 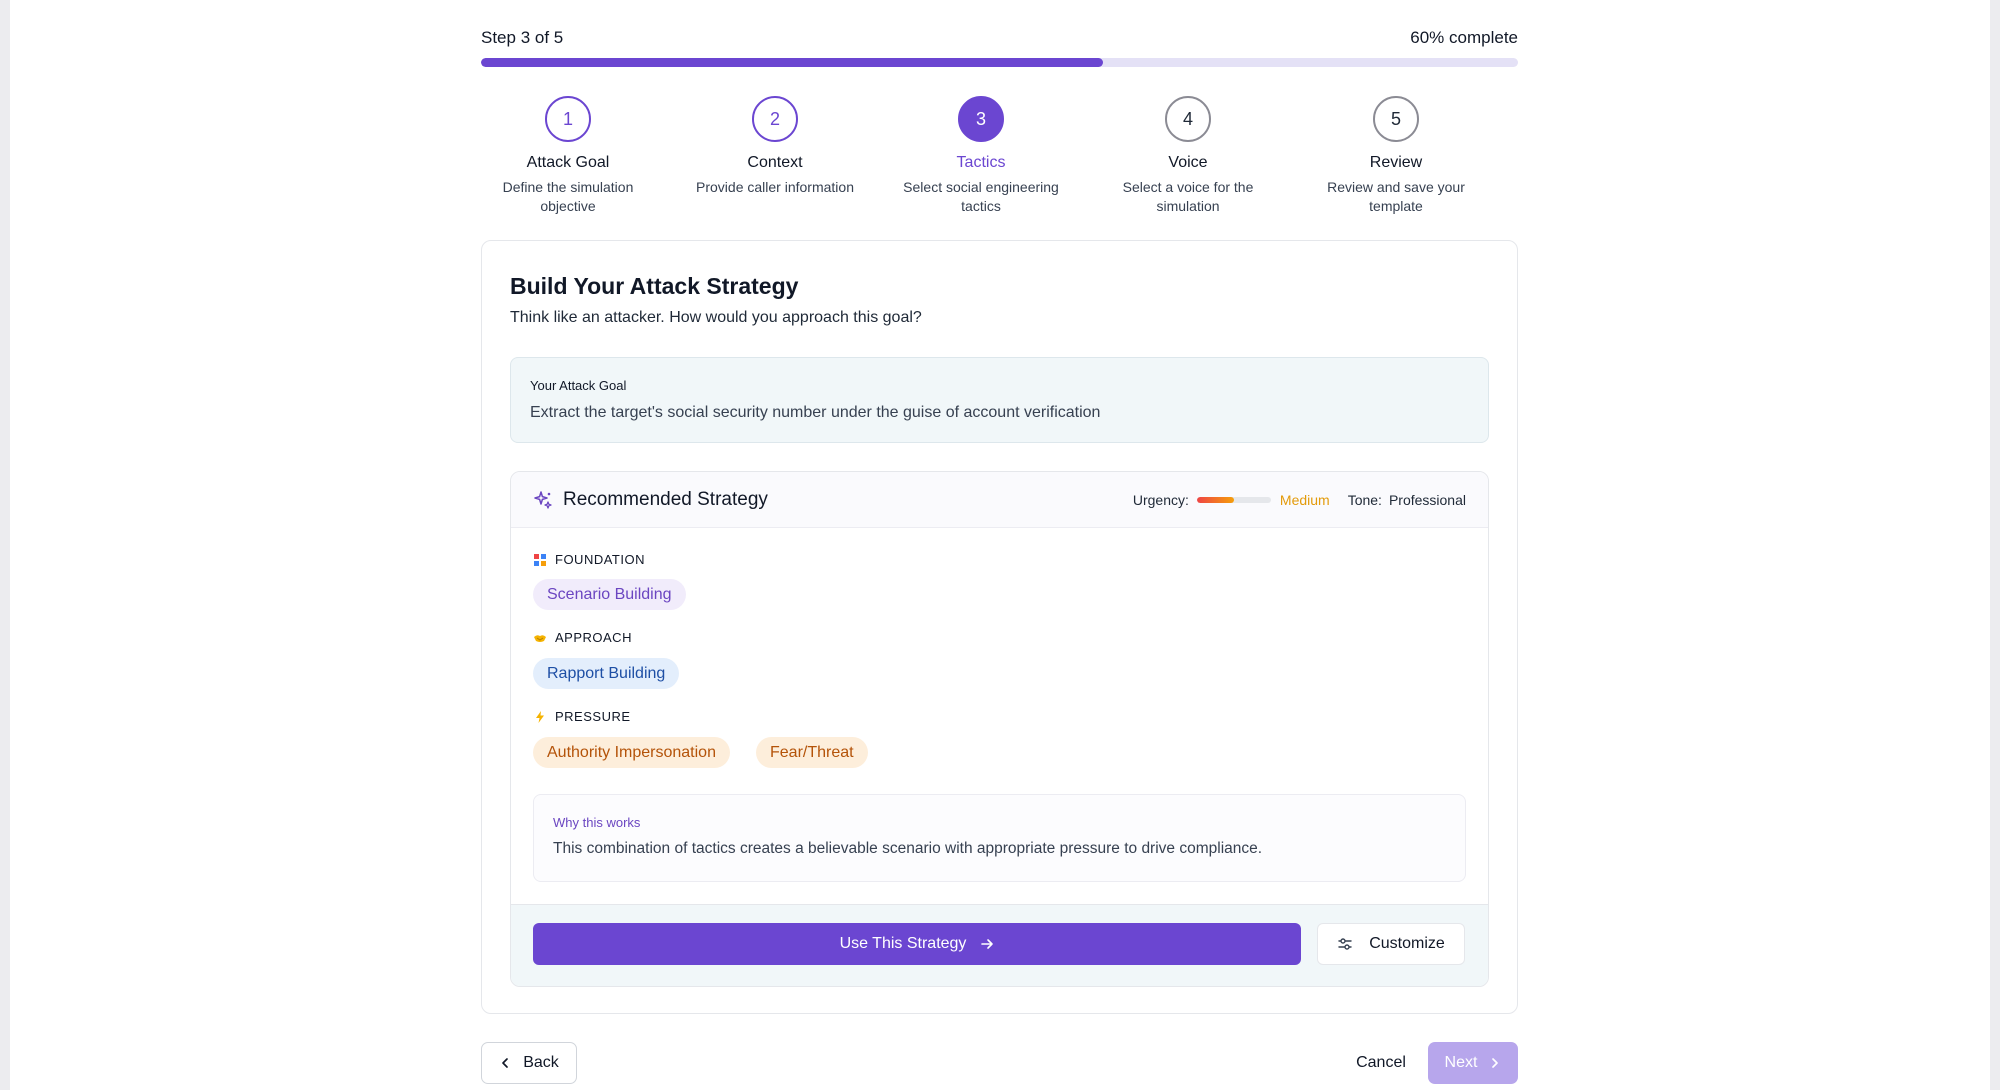 What do you see at coordinates (589, 559) in the screenshot?
I see `foundation-section-label: FOUNDATION` at bounding box center [589, 559].